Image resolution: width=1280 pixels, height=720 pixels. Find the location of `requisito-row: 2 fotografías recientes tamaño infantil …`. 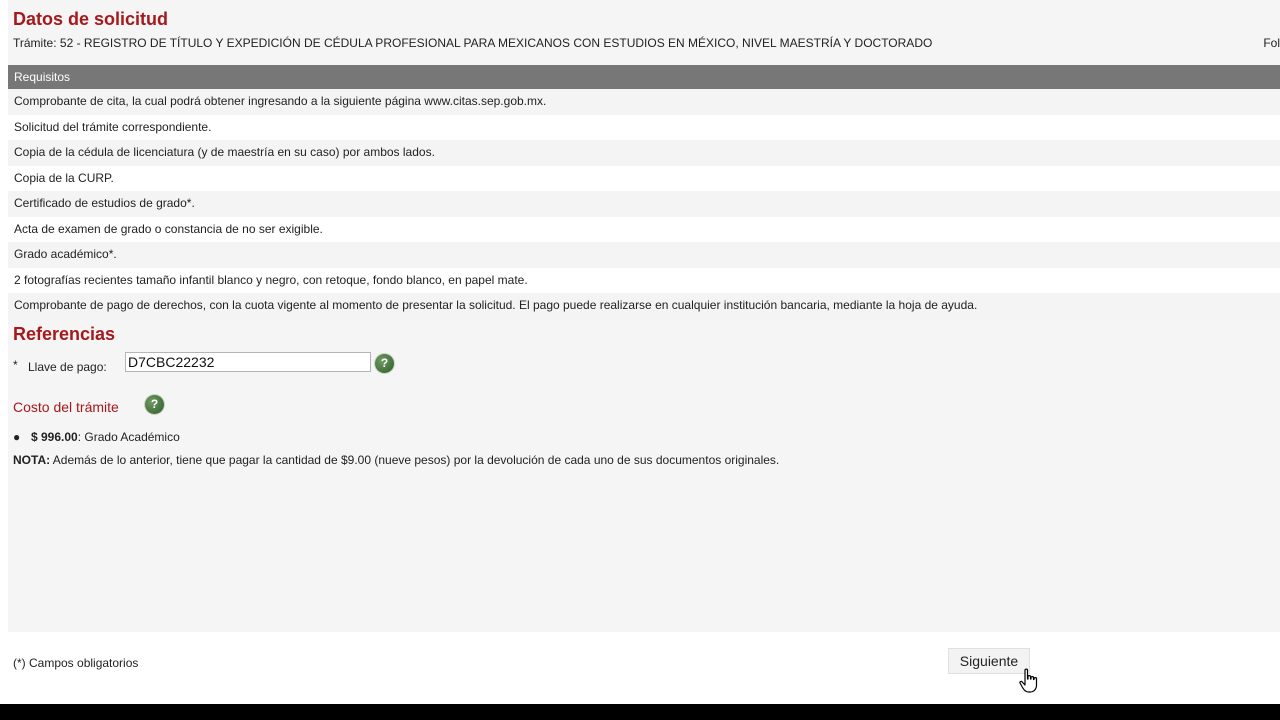

requisito-row: 2 fotografías recientes tamaño infantil … is located at coordinates (644, 280).